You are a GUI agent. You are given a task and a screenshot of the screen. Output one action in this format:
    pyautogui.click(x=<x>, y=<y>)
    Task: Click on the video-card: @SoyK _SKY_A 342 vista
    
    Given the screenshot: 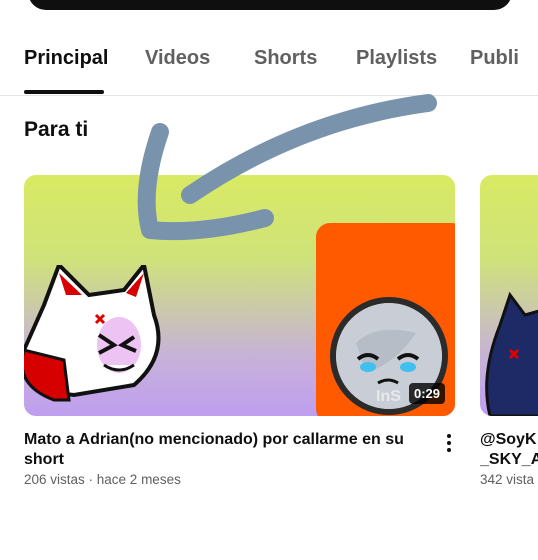 What is the action you would take?
    pyautogui.click(x=509, y=331)
    